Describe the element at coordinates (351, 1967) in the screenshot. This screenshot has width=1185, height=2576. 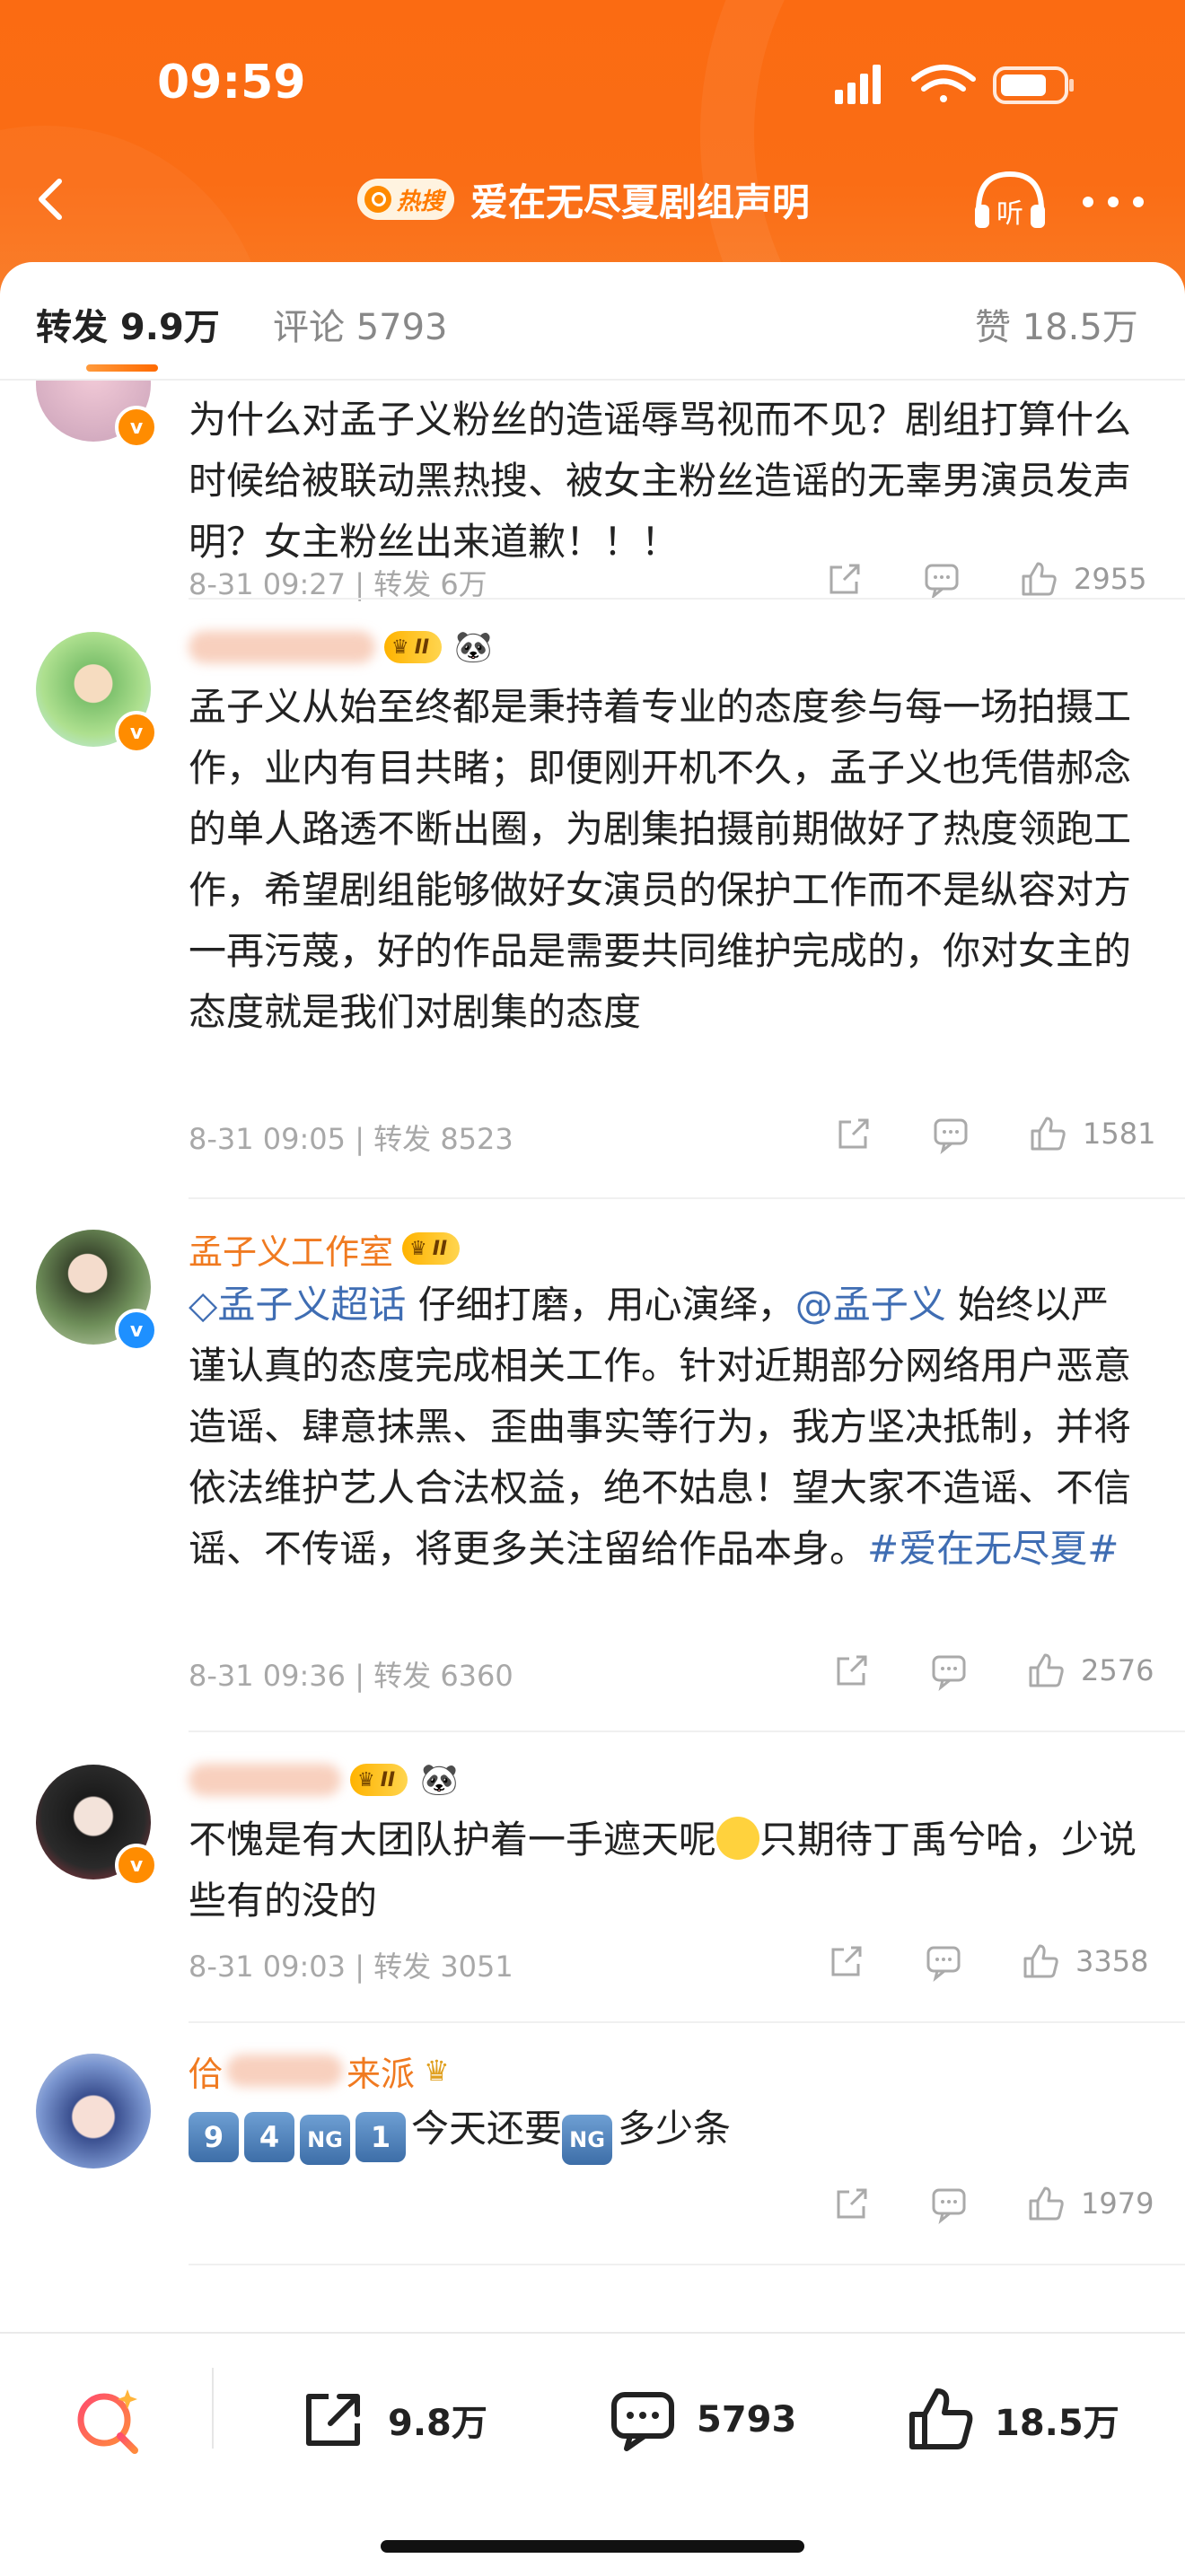
I see `comment-meta: 8-31 09:03 | 转发 3051` at that location.